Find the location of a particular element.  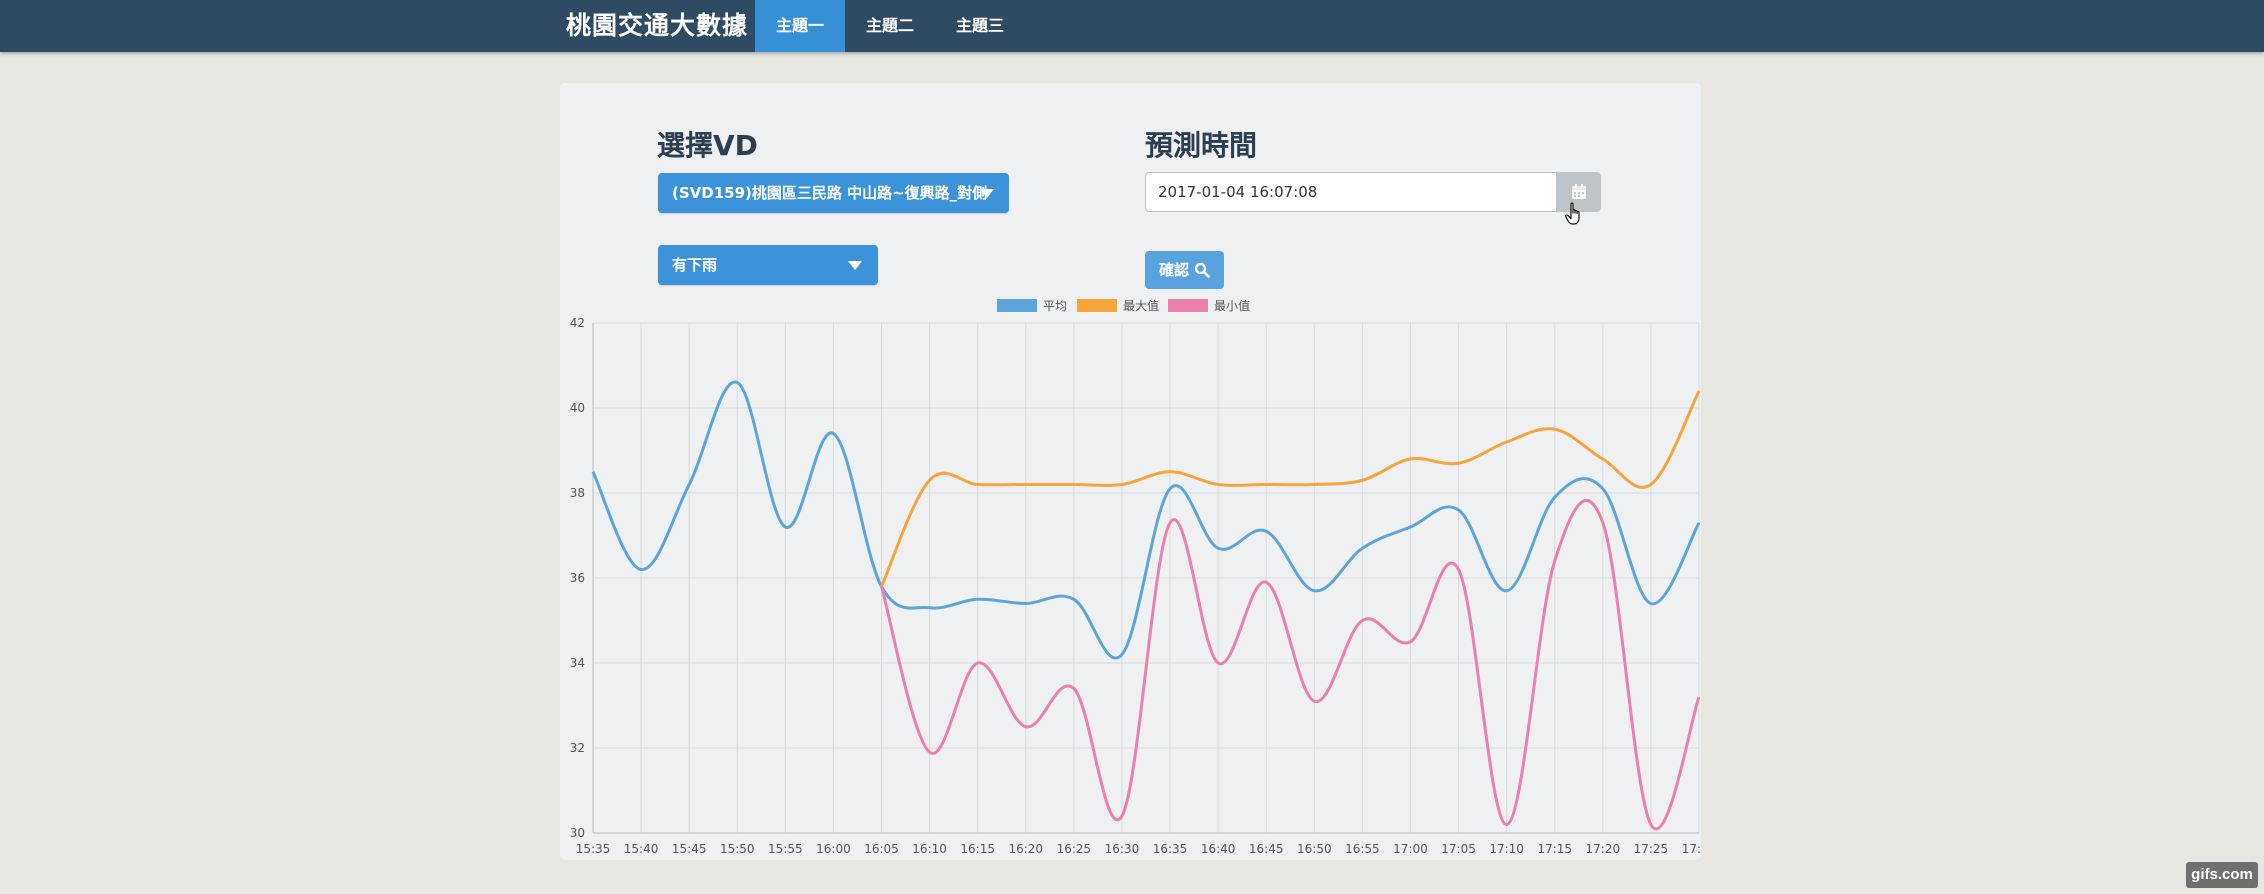

y-tick-label: 34 is located at coordinates (577, 663).